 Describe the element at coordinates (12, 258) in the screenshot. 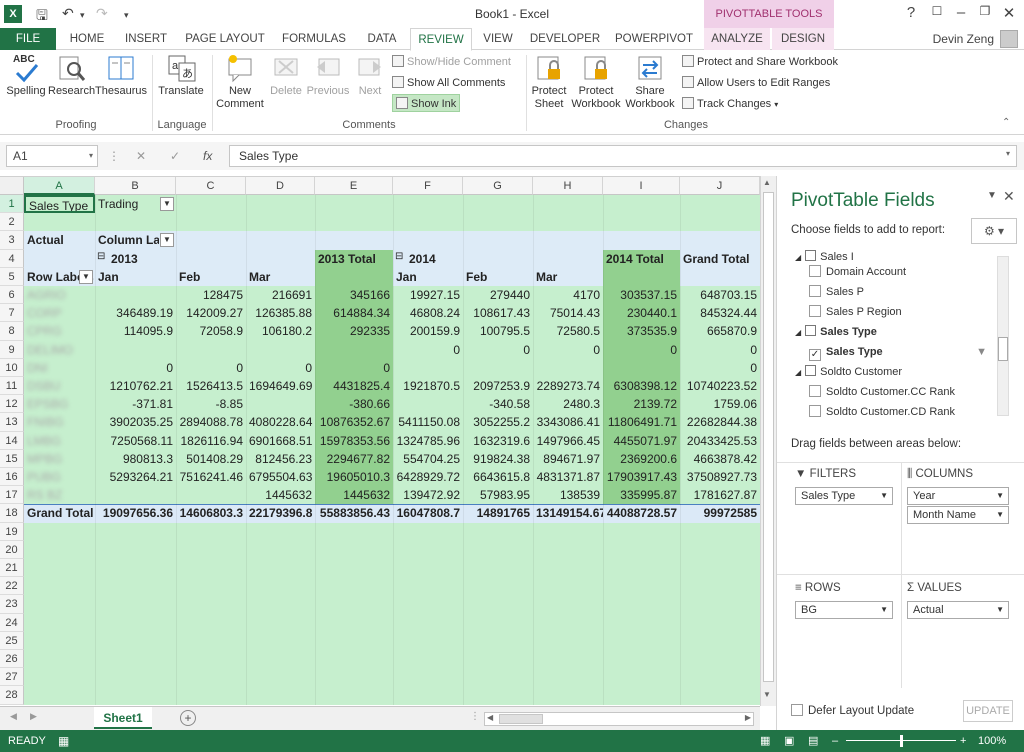

I see `row-header: 4` at that location.